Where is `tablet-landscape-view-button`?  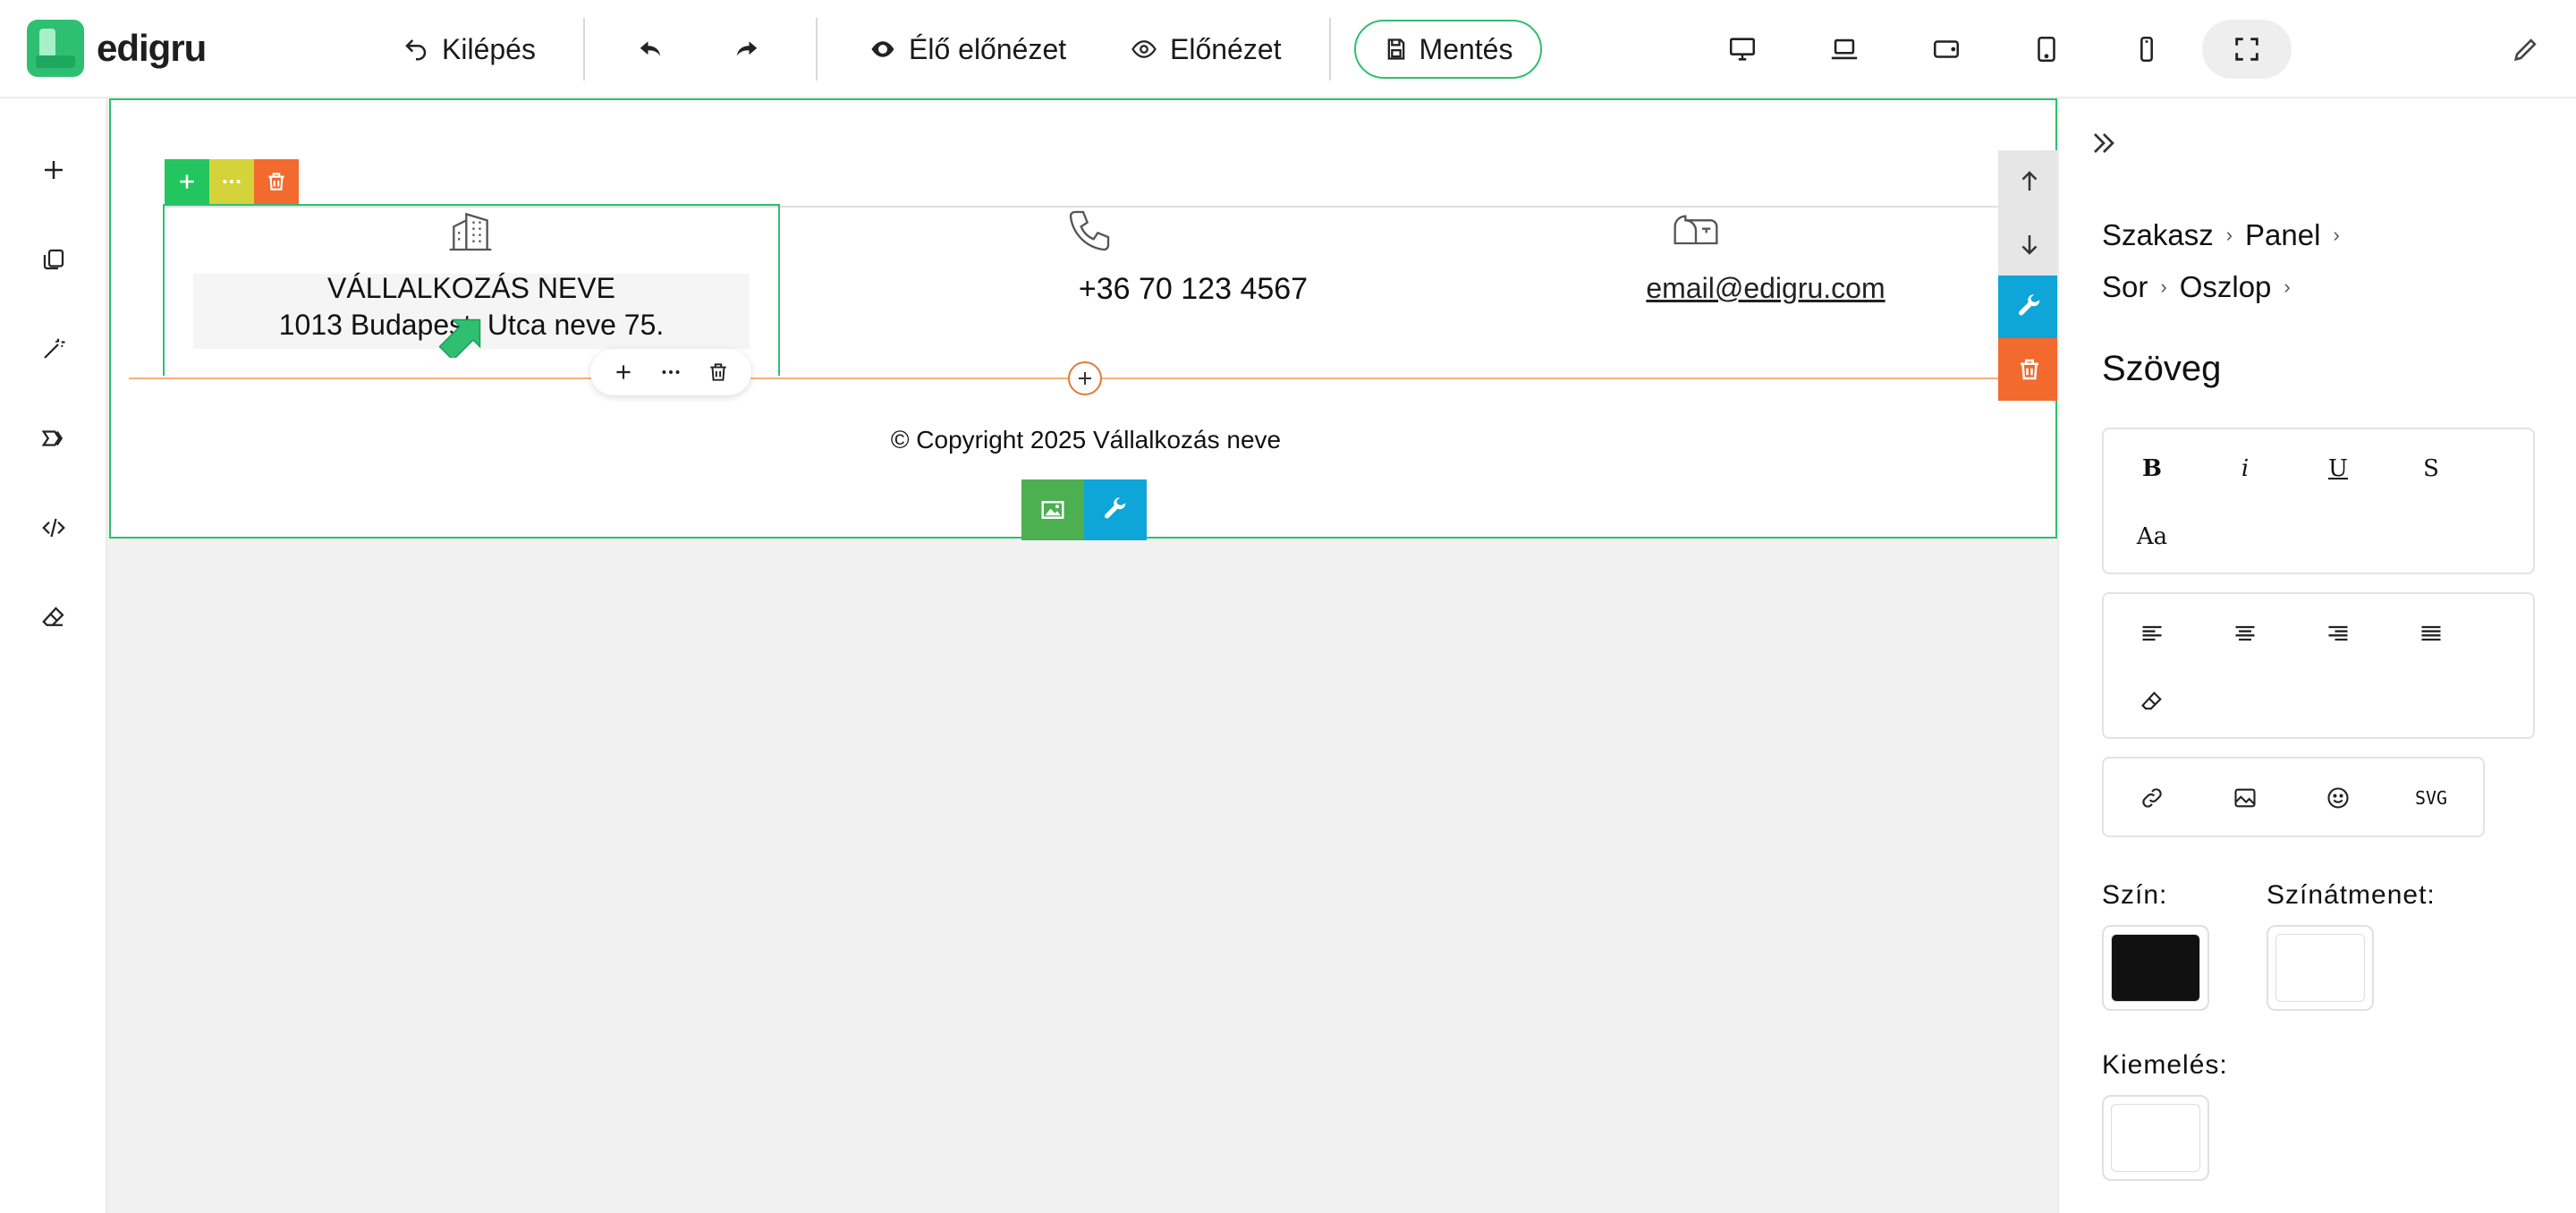
tablet-landscape-view-button is located at coordinates (1946, 49).